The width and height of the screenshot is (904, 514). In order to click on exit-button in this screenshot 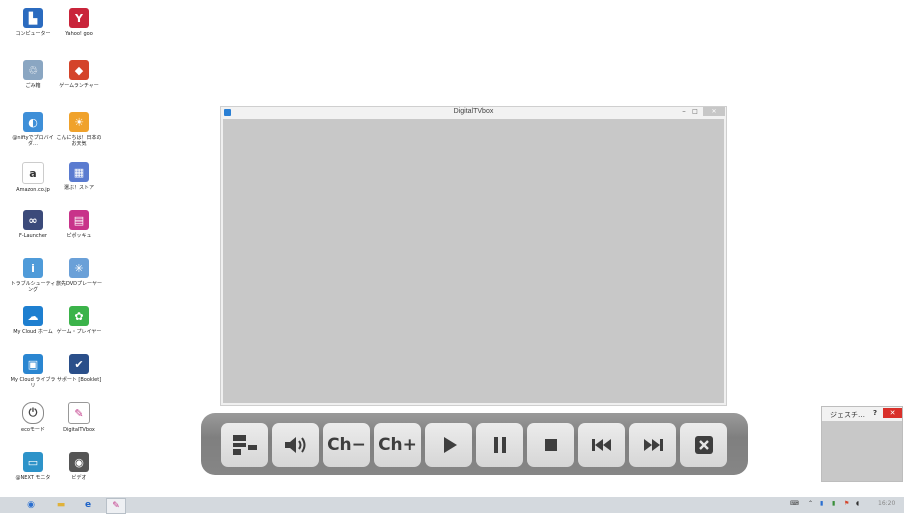, I will do `click(703, 445)`.